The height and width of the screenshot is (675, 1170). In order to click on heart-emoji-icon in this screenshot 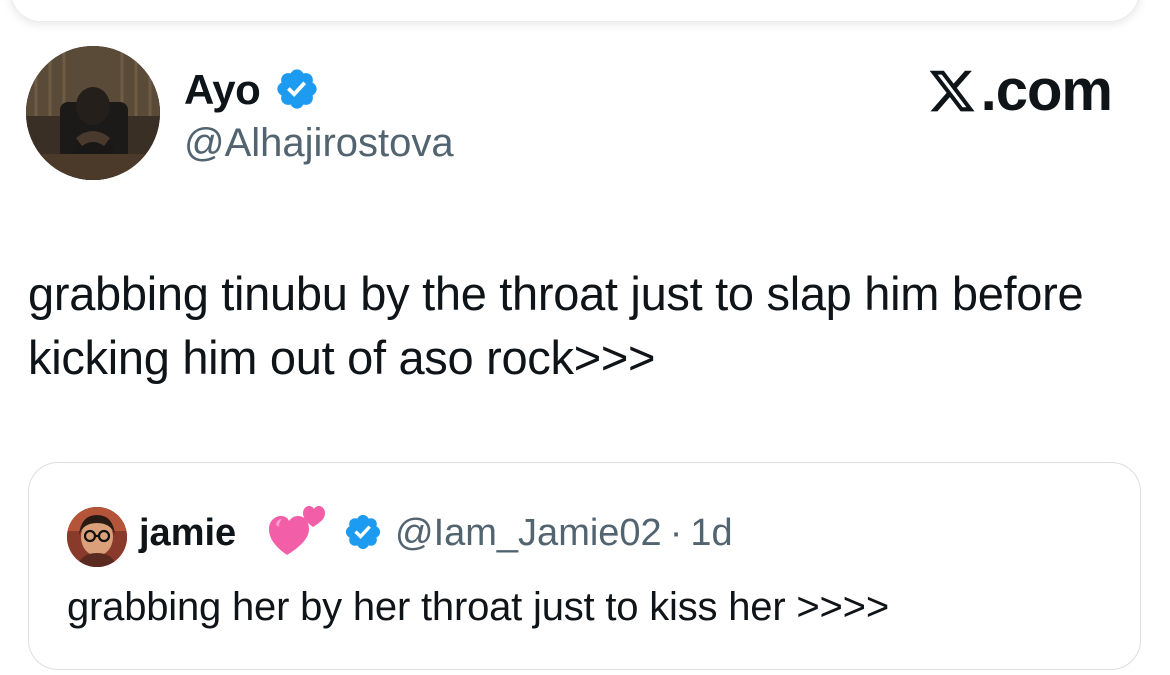, I will do `click(297, 530)`.